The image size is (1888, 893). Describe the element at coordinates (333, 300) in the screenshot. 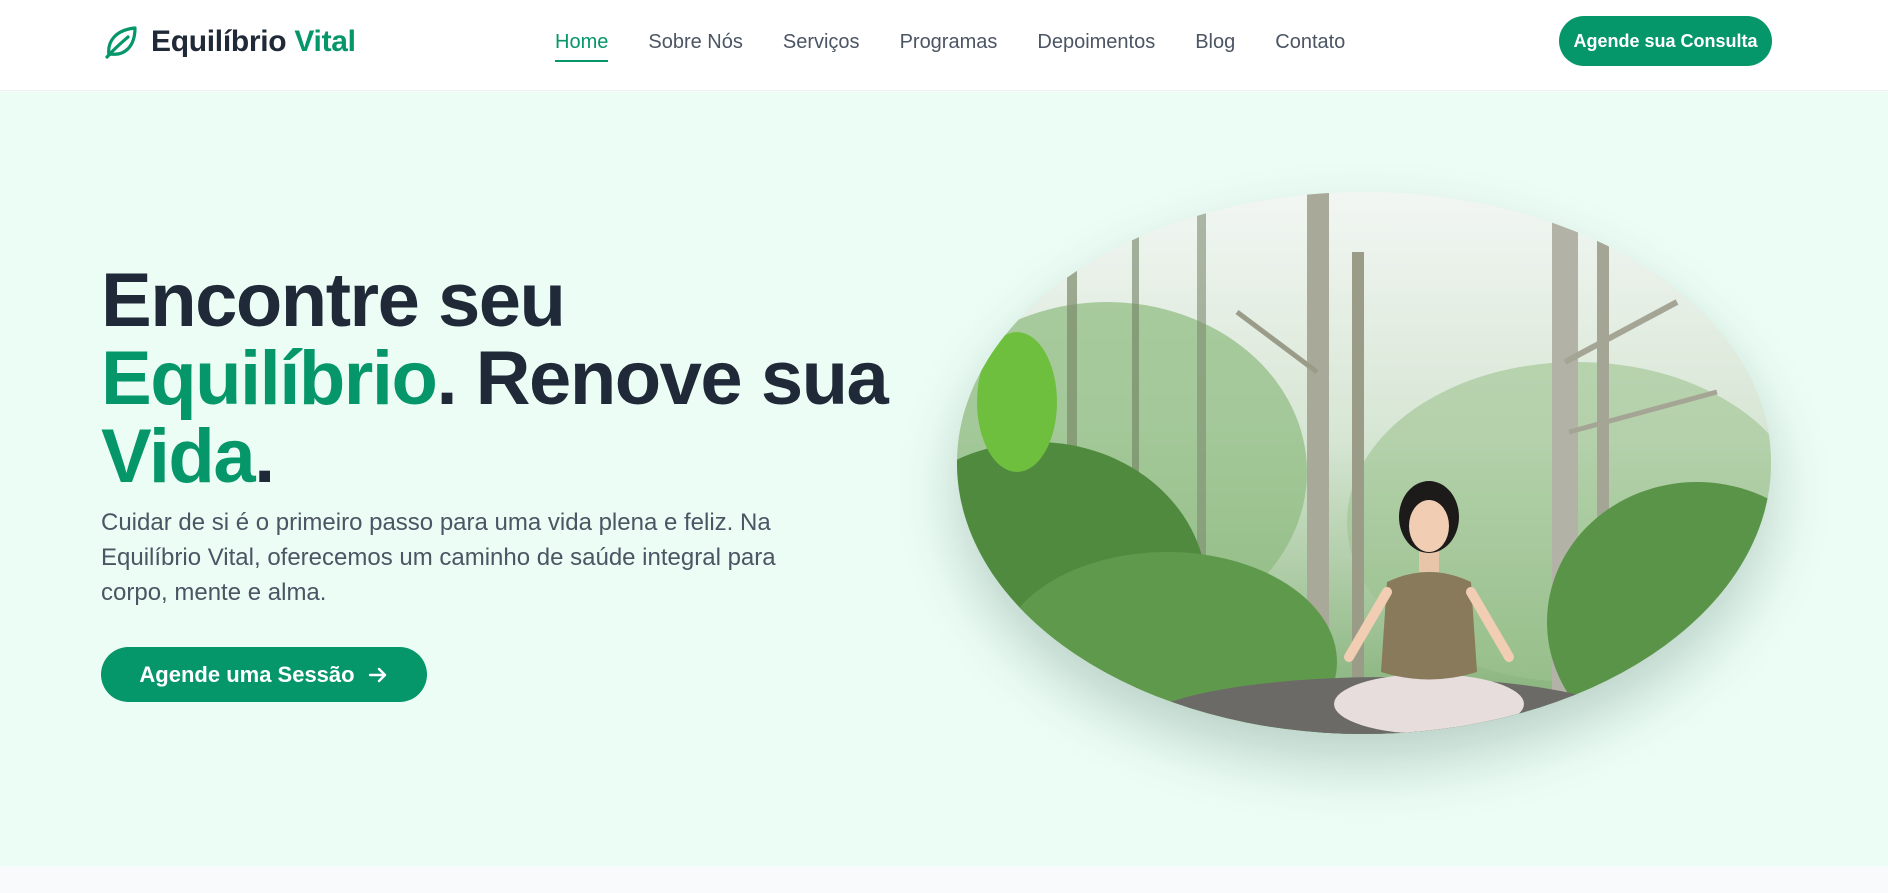

I see `hero-title-line1: Encontre seu` at that location.